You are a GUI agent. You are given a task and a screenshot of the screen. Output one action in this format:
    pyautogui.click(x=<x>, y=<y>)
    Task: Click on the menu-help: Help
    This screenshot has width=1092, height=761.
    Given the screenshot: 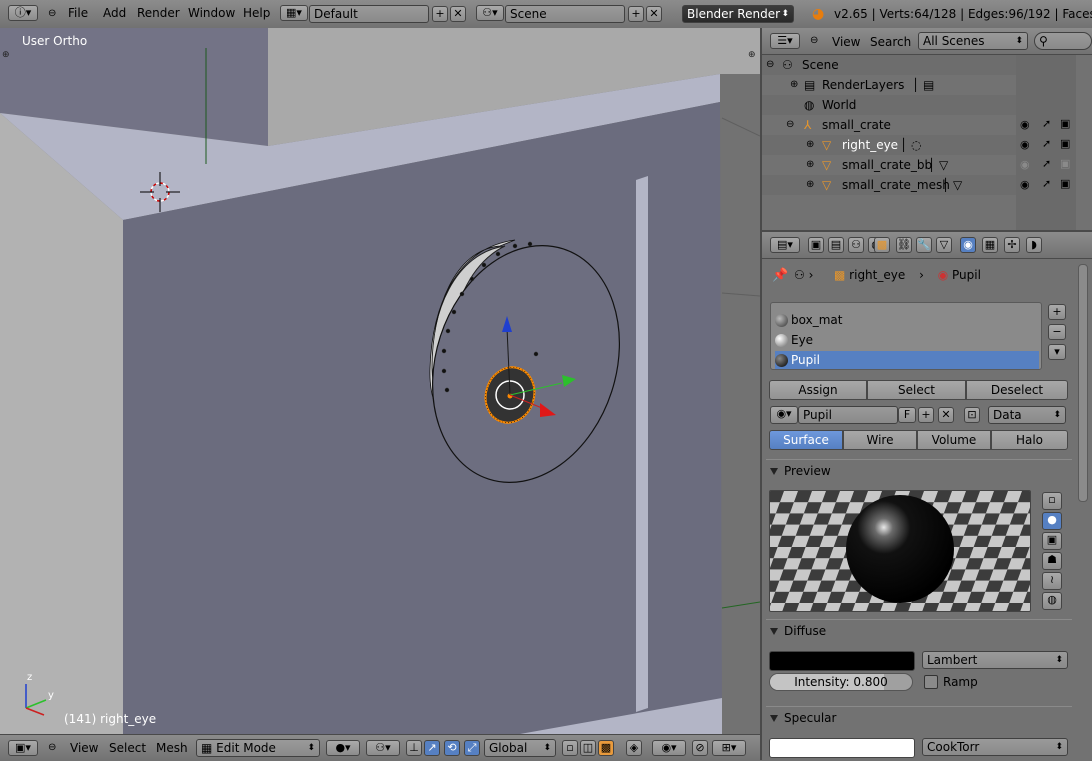 What is the action you would take?
    pyautogui.click(x=256, y=13)
    